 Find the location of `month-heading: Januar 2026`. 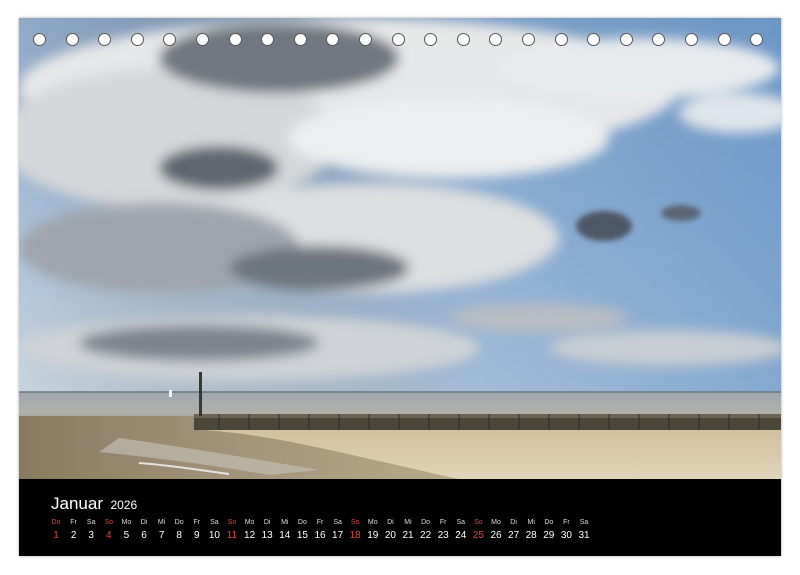

month-heading: Januar 2026 is located at coordinates (94, 504).